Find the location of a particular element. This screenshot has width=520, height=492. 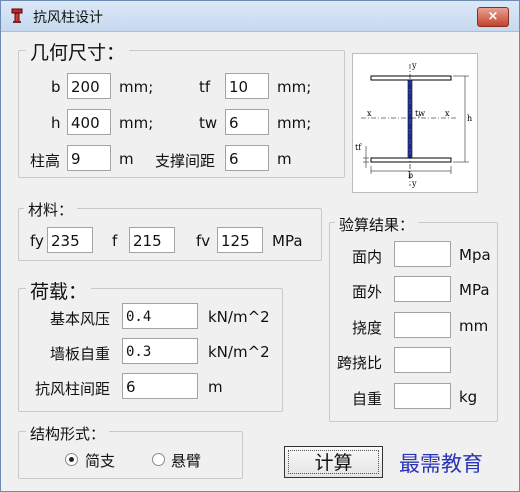

height-label: 柱高 is located at coordinates (45, 161).